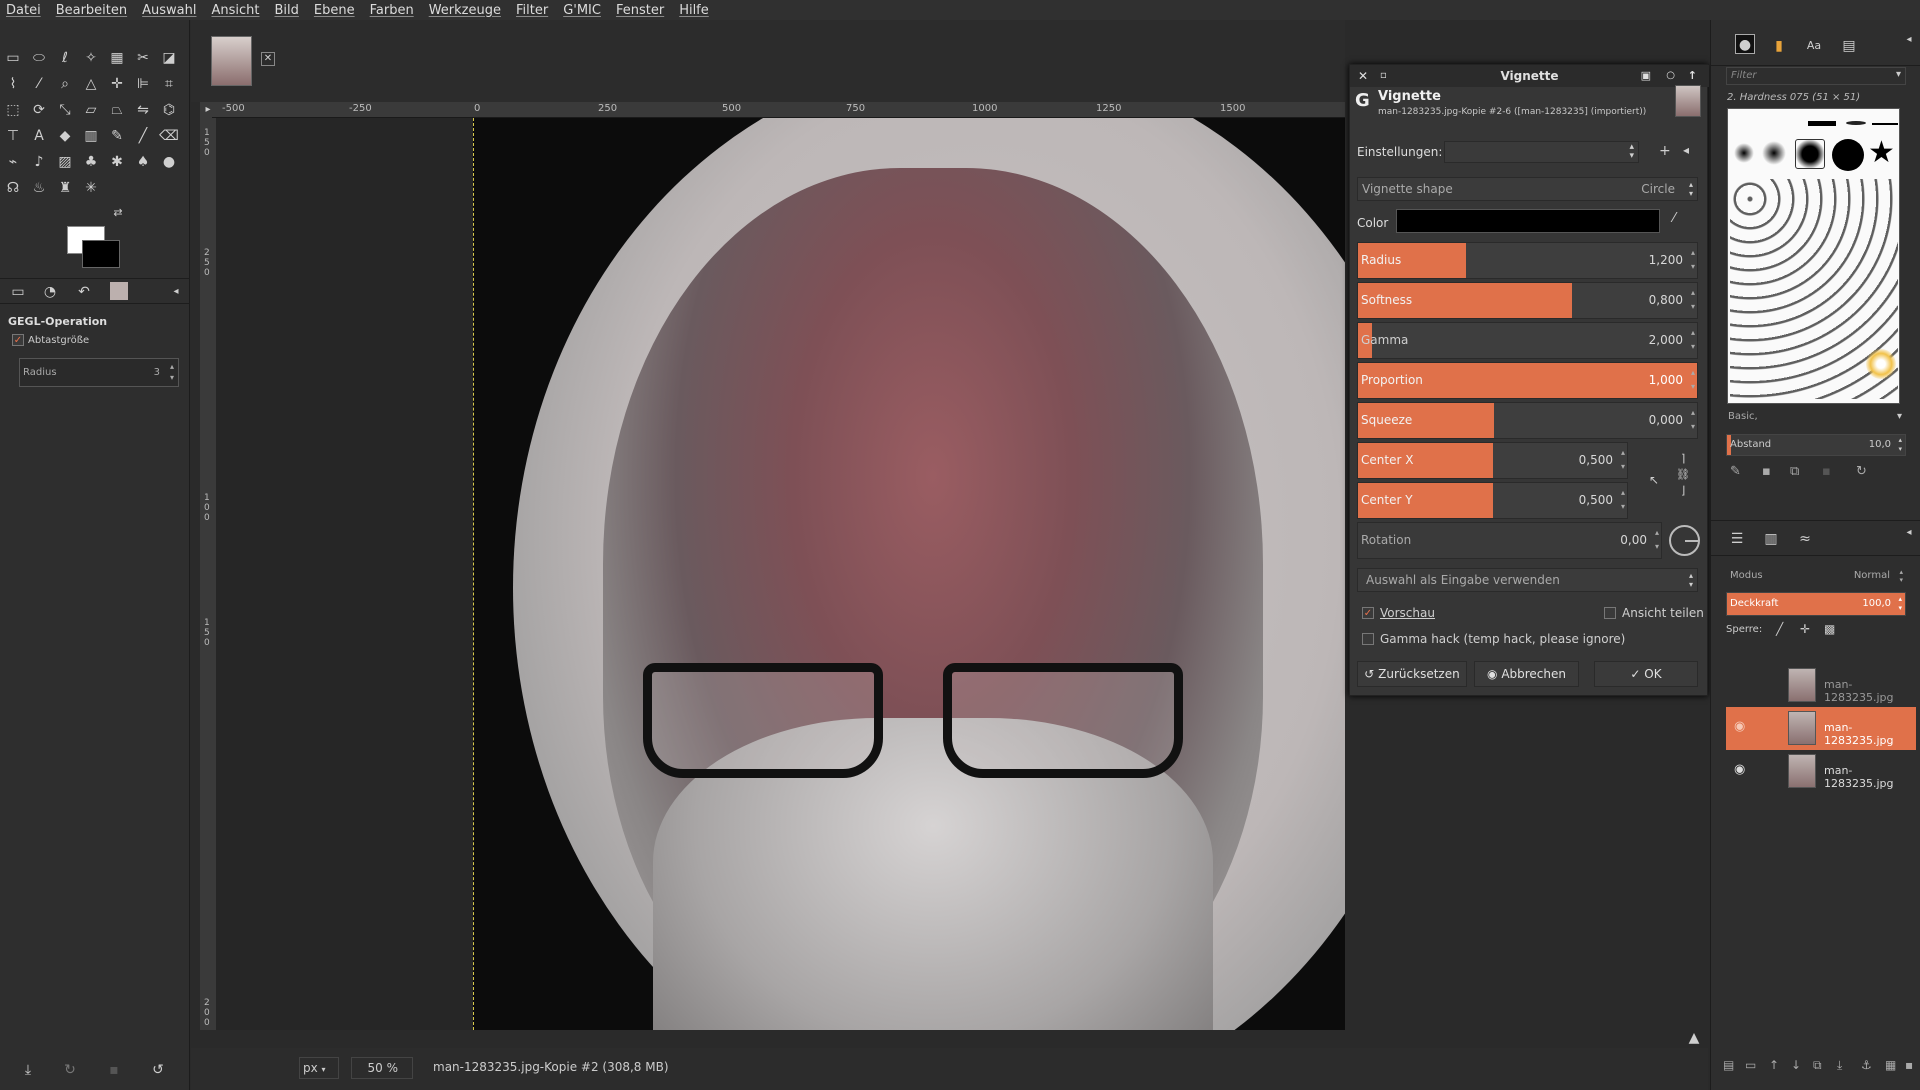 The width and height of the screenshot is (1920, 1090). I want to click on device-status-tab-icon: ◔, so click(50, 292).